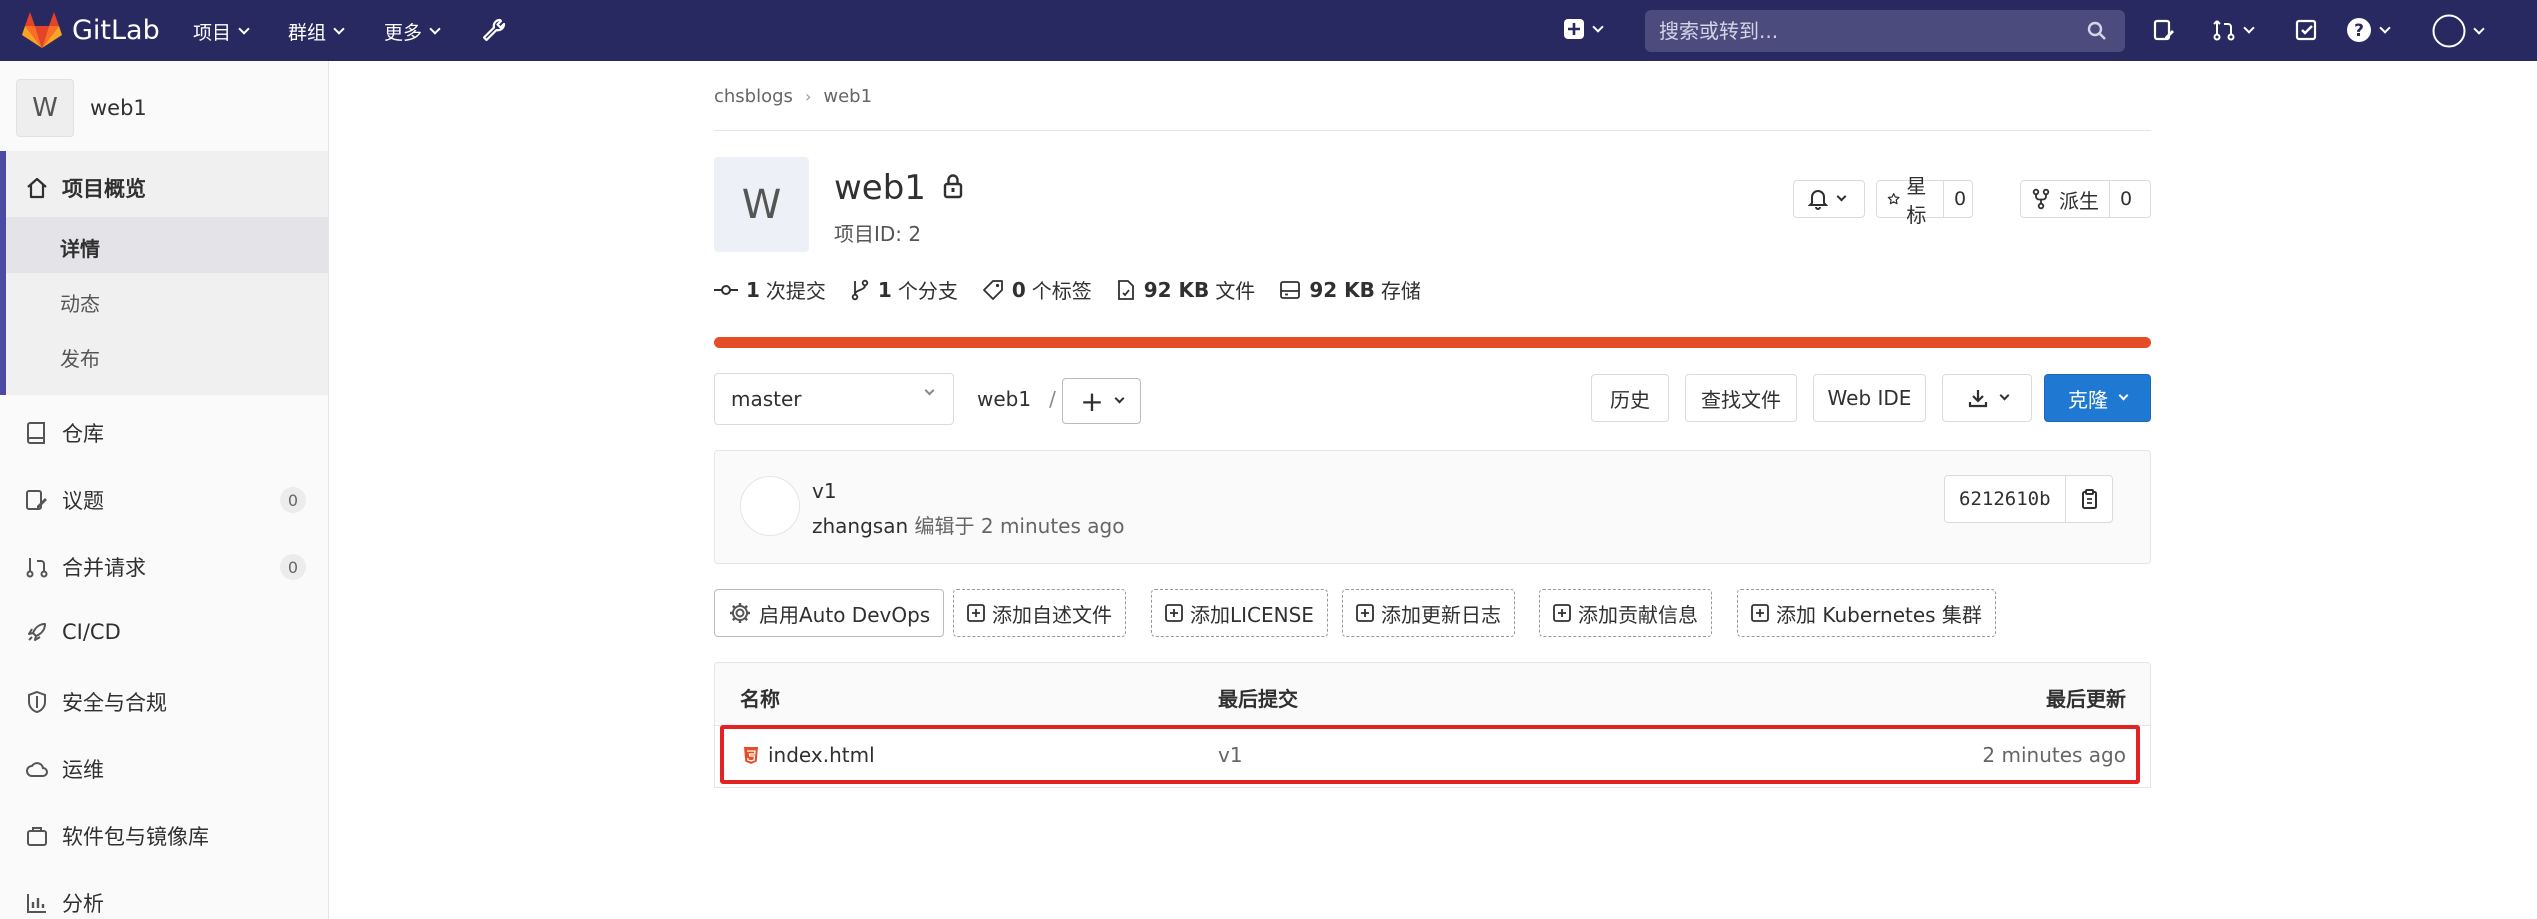 Image resolution: width=2537 pixels, height=919 pixels. Describe the element at coordinates (104, 568) in the screenshot. I see `sidebar-item-merge-requests-label: 合并请求` at that location.